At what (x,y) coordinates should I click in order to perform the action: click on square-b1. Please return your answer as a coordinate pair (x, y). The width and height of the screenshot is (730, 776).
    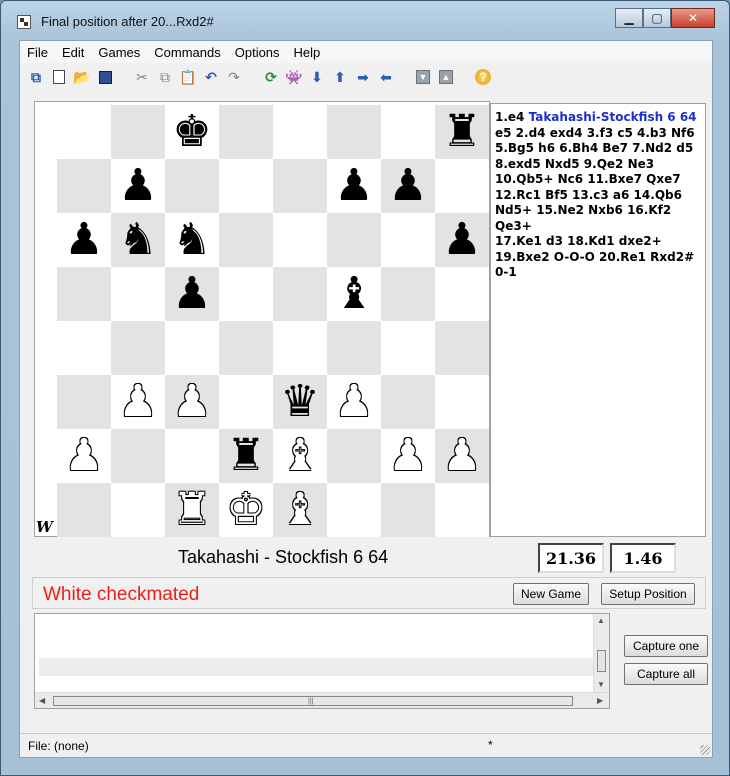
    Looking at the image, I should click on (138, 510).